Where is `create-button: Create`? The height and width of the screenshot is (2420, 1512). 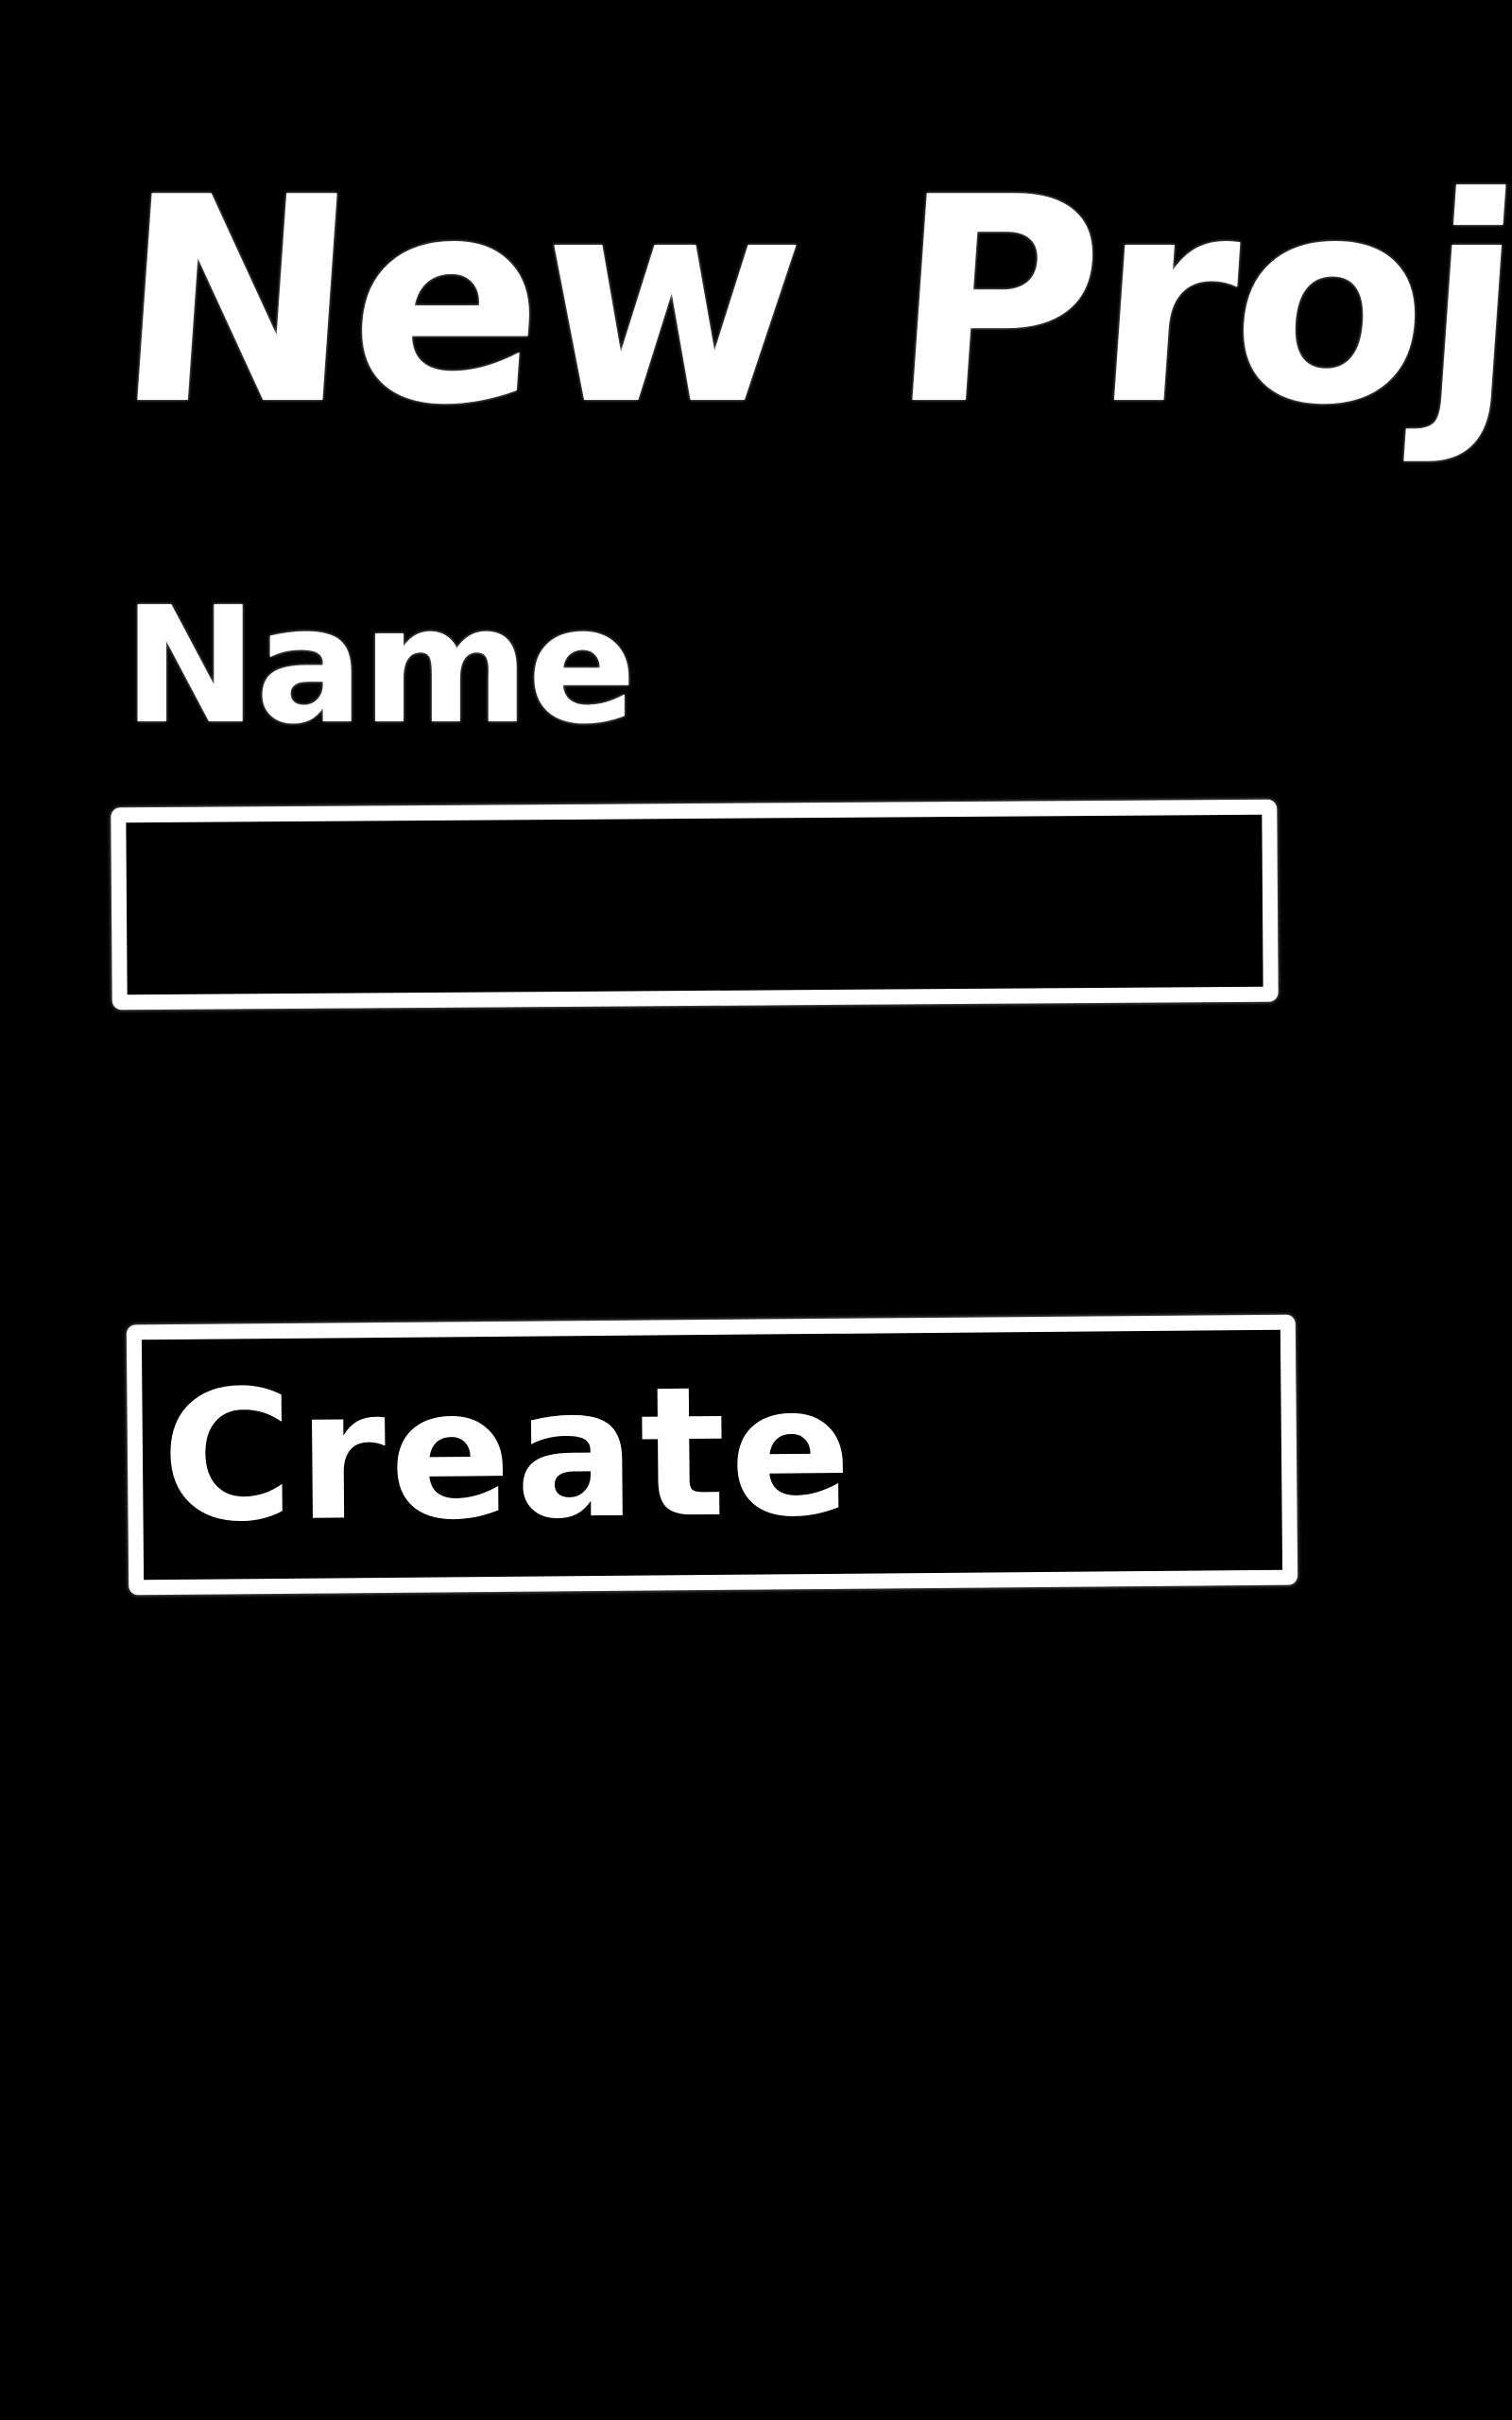
create-button: Create is located at coordinates (712, 1455).